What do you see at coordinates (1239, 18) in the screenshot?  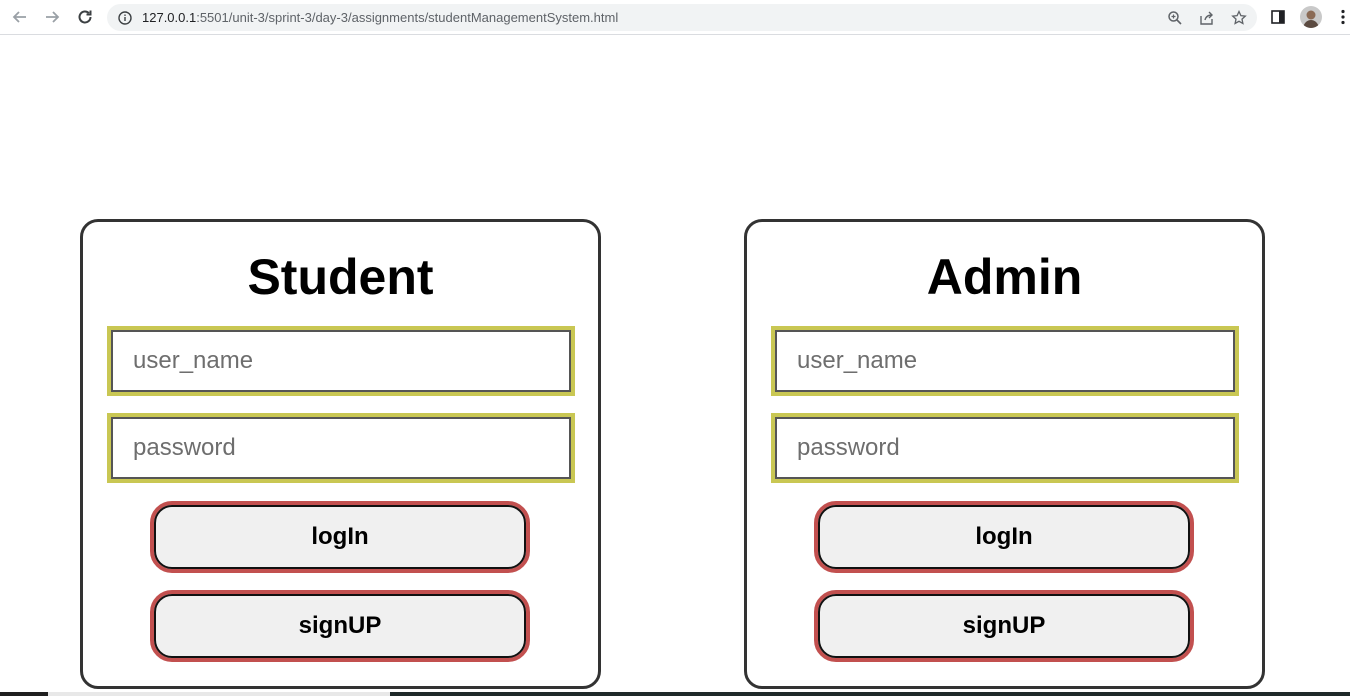 I see `bookmark-star-icon` at bounding box center [1239, 18].